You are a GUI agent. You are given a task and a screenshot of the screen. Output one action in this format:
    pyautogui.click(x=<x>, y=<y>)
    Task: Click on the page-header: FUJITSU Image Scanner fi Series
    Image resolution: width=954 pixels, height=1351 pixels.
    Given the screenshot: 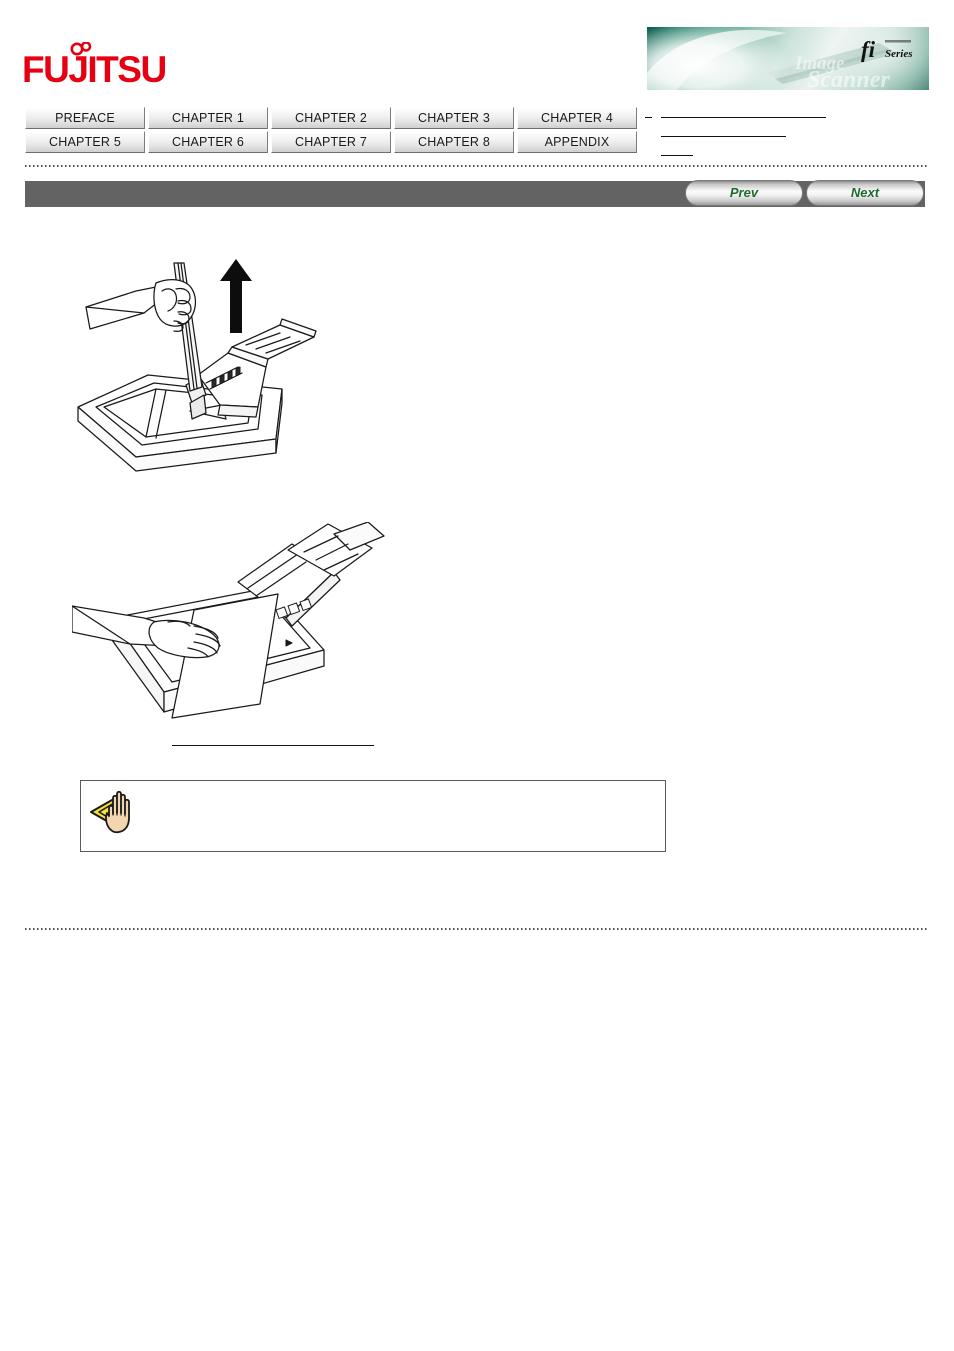 What is the action you would take?
    pyautogui.click(x=477, y=50)
    